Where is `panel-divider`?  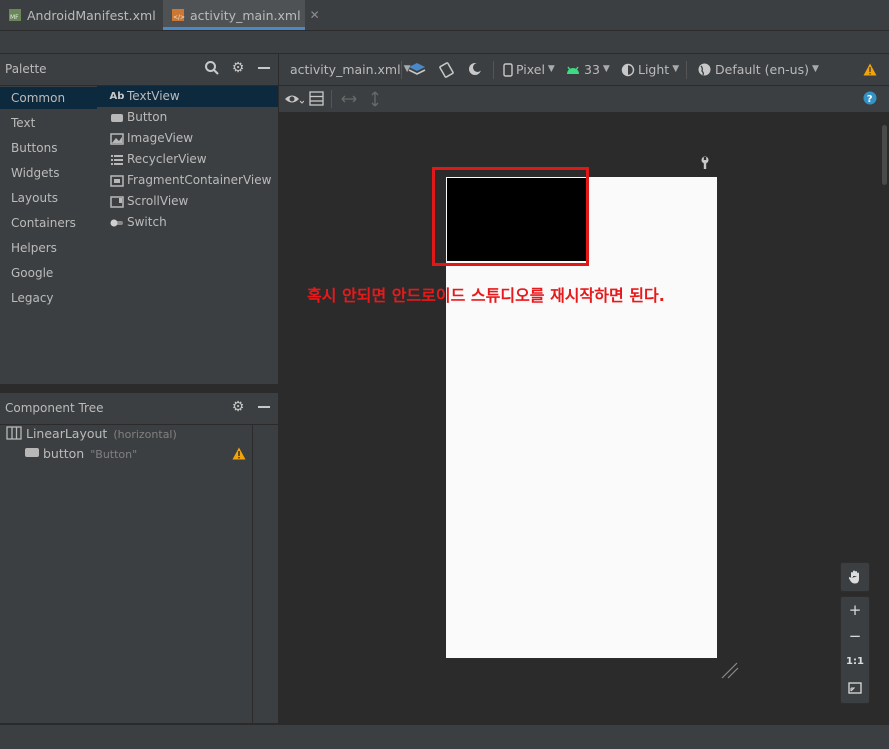
panel-divider is located at coordinates (139, 388).